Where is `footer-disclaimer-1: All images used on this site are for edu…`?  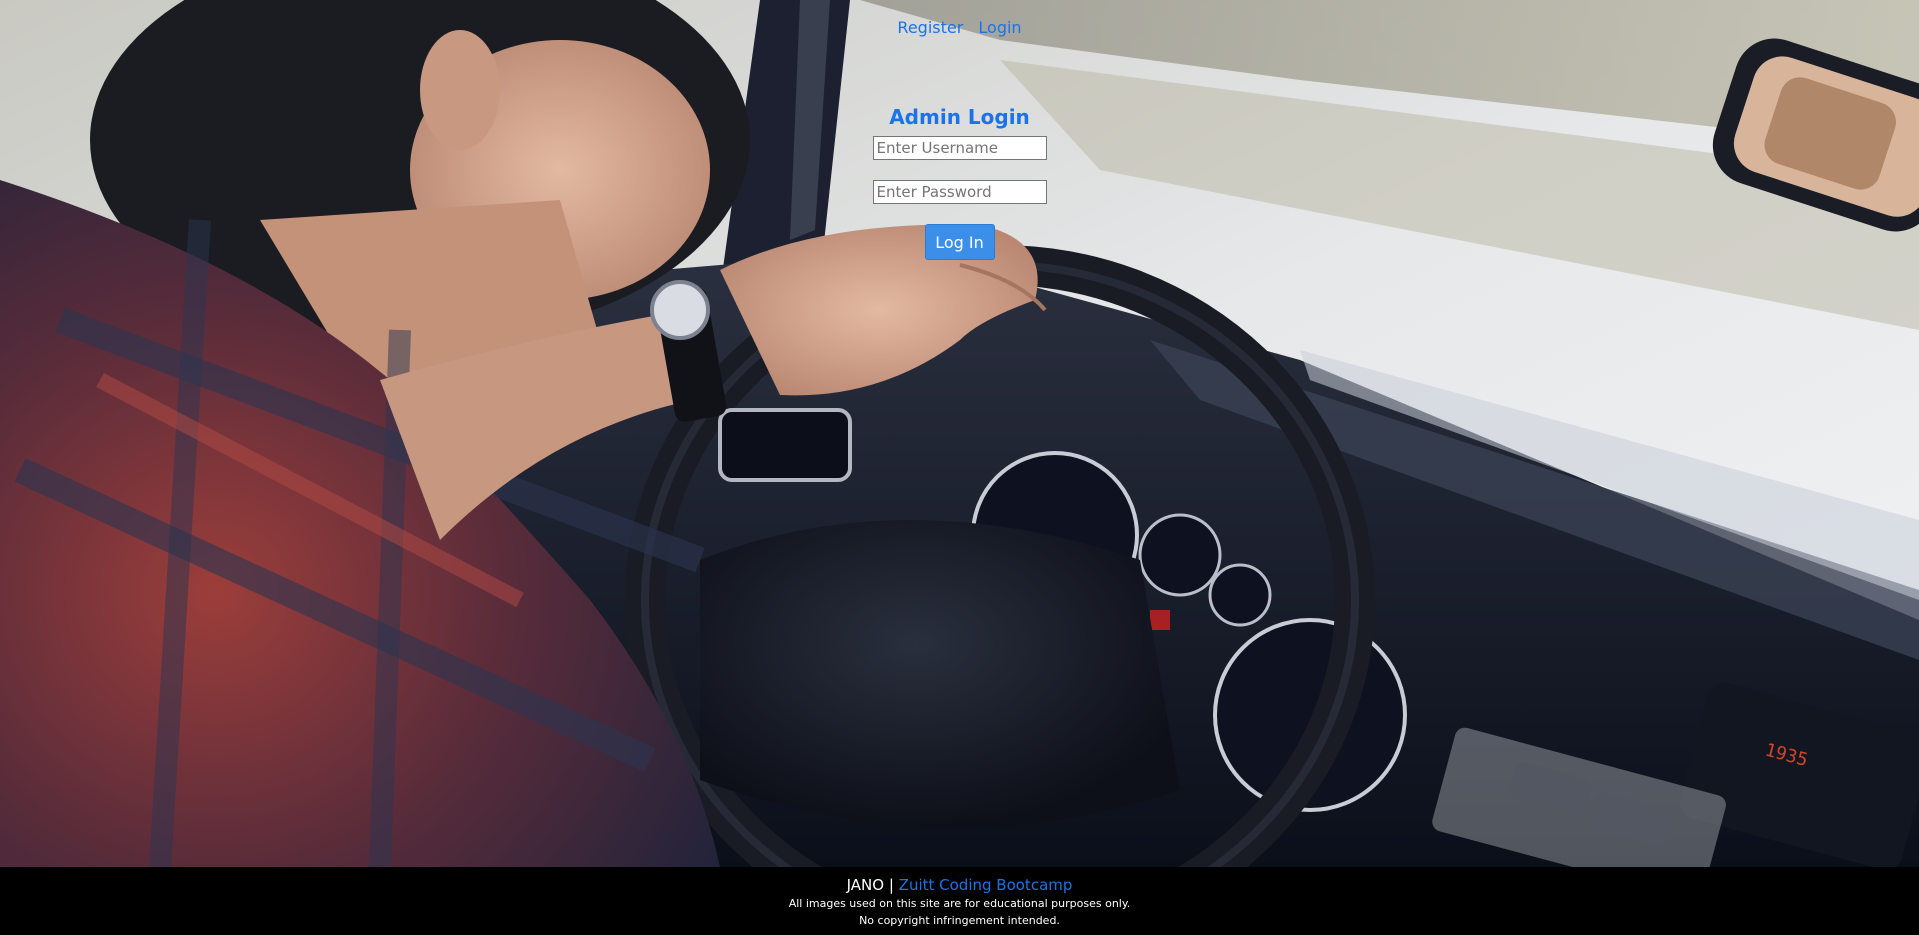
footer-disclaimer-1: All images used on this site are for edu… is located at coordinates (959, 903).